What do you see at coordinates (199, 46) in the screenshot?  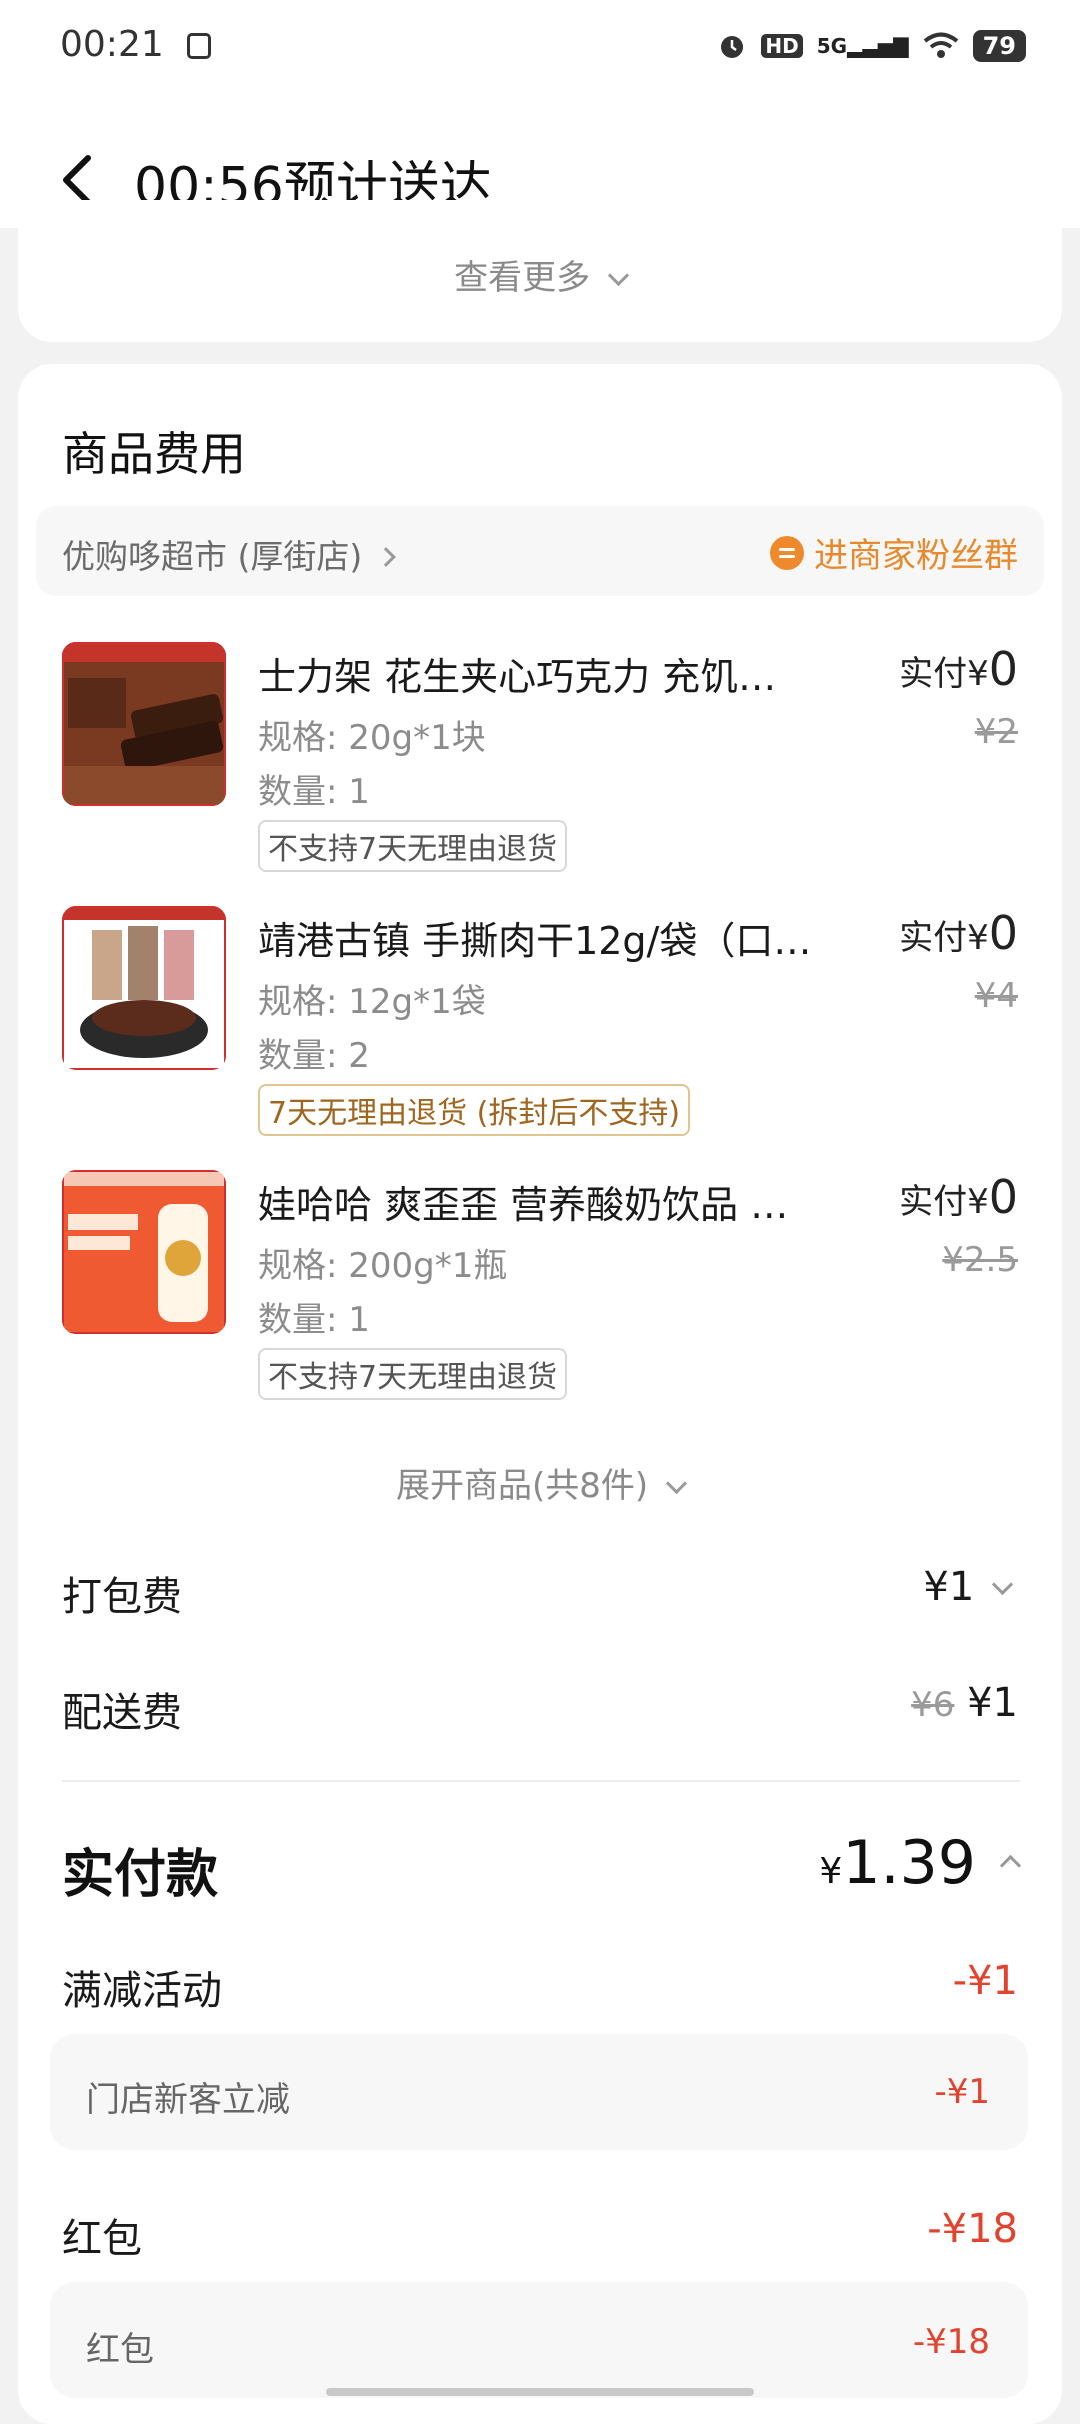 I see `app-notification-icon` at bounding box center [199, 46].